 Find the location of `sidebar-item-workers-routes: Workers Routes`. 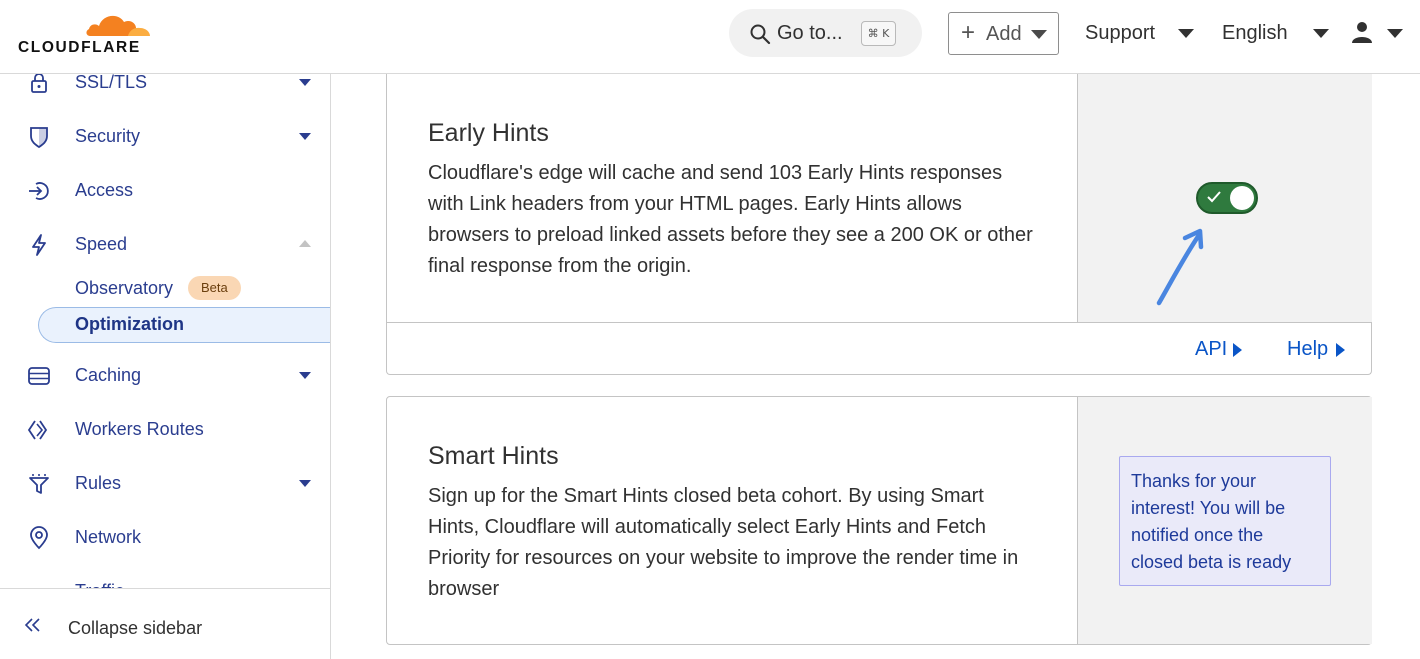

sidebar-item-workers-routes: Workers Routes is located at coordinates (165, 430).